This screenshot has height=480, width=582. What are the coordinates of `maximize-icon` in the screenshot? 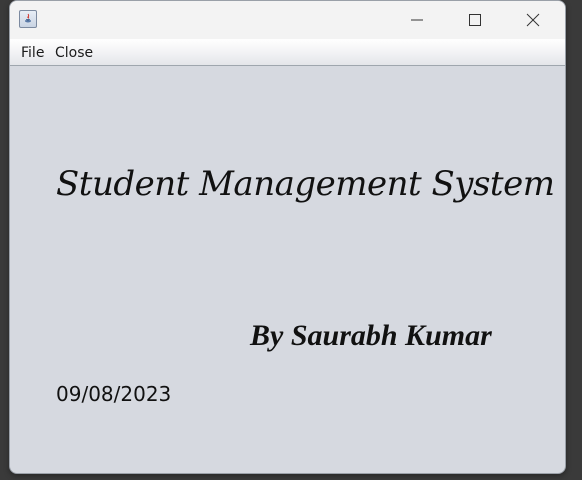 It's located at (475, 20).